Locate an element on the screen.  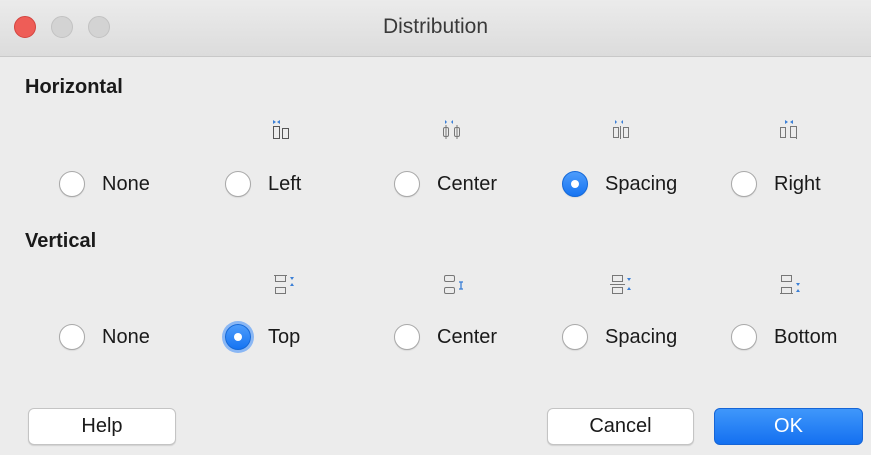
horizontal-right-option: Right is located at coordinates (776, 184).